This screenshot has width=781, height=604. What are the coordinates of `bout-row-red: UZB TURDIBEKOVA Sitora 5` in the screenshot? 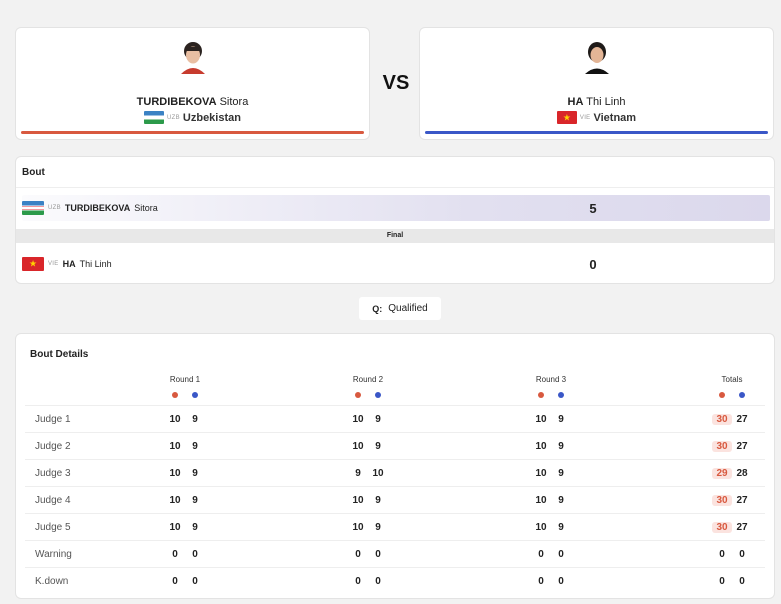 It's located at (396, 208).